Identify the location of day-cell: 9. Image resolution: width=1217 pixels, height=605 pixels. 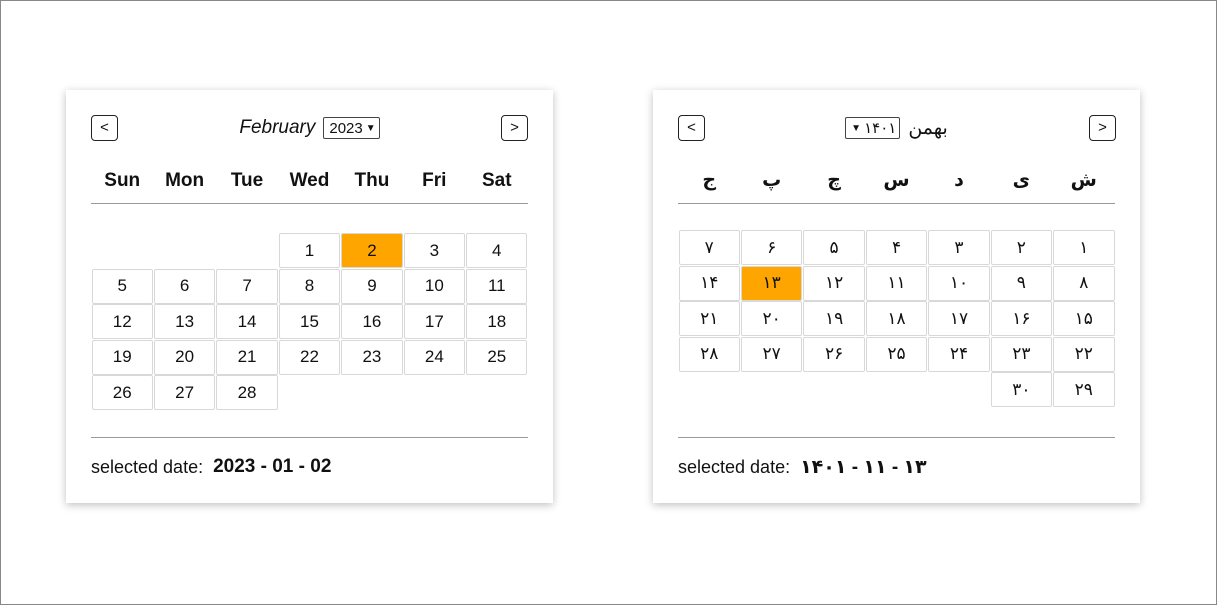
(372, 286).